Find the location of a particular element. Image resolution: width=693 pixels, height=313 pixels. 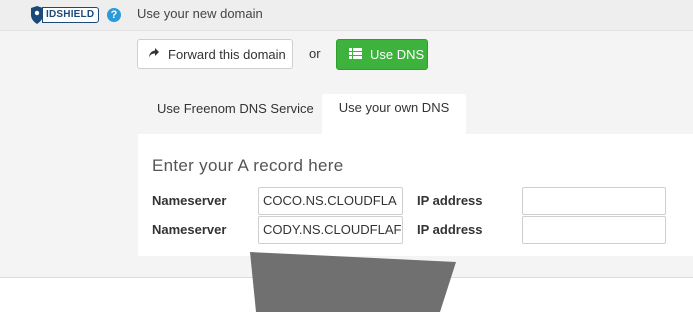

tab-own-dns: Use your own DNS is located at coordinates (394, 114).